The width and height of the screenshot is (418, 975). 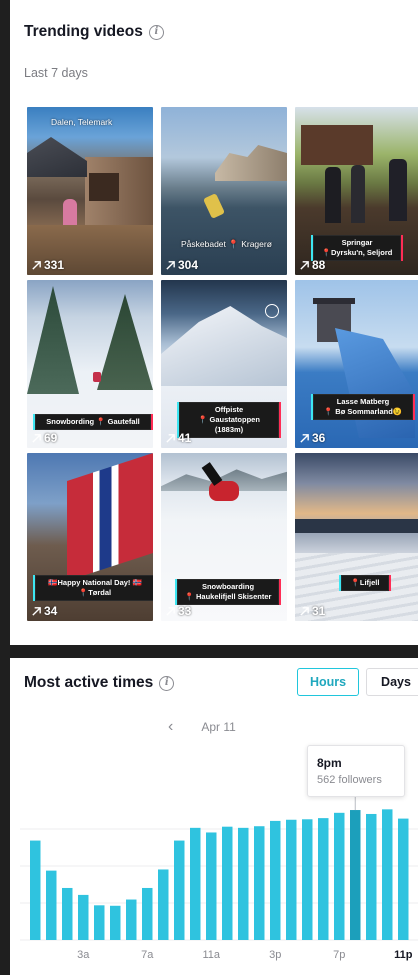 What do you see at coordinates (365, 583) in the screenshot?
I see `video-caption: 📍Lifjell` at bounding box center [365, 583].